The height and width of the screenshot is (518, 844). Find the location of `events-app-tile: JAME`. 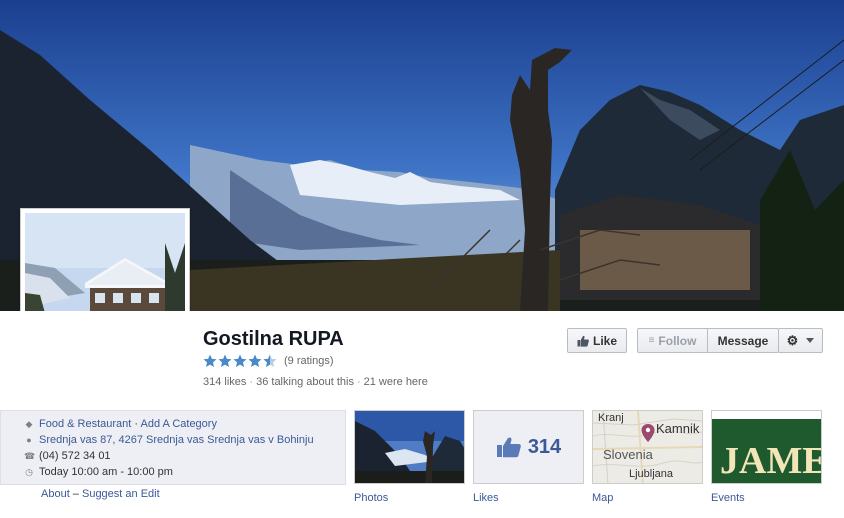

events-app-tile: JAME is located at coordinates (766, 447).